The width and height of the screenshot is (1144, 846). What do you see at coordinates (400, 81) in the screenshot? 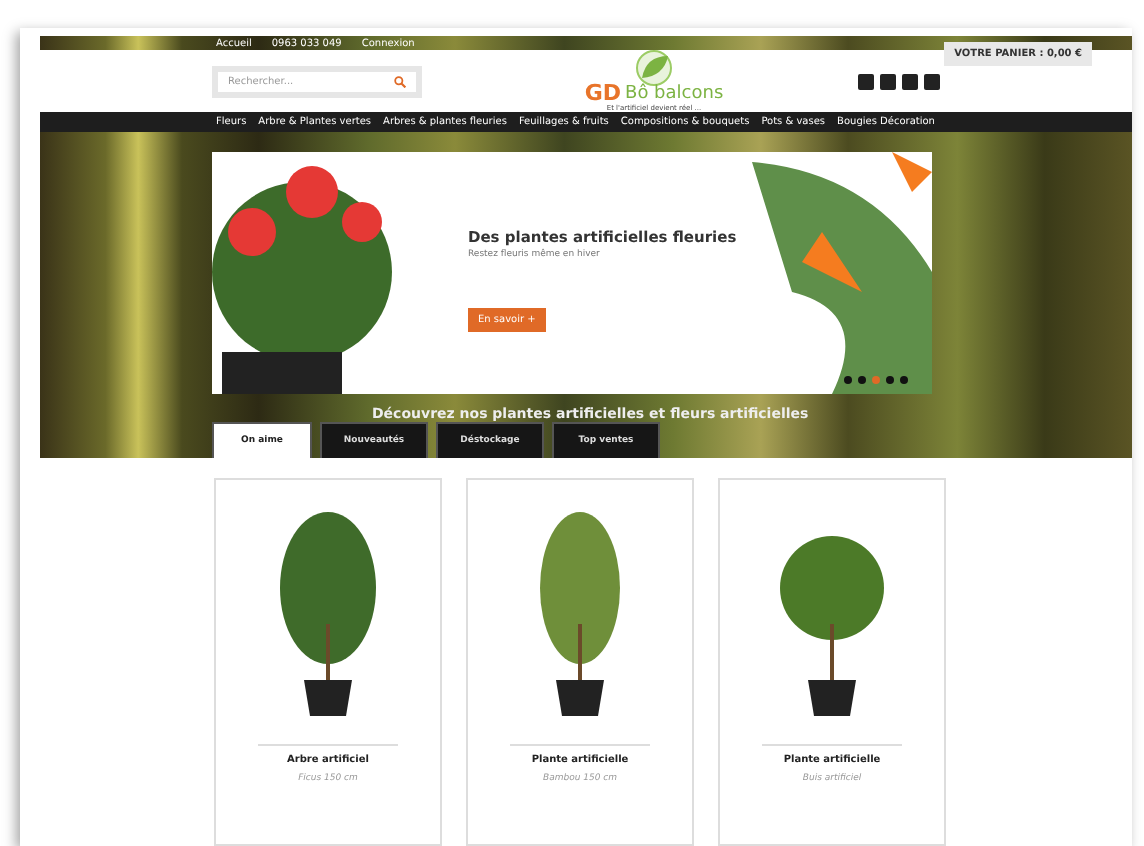
I see `search-icon` at bounding box center [400, 81].